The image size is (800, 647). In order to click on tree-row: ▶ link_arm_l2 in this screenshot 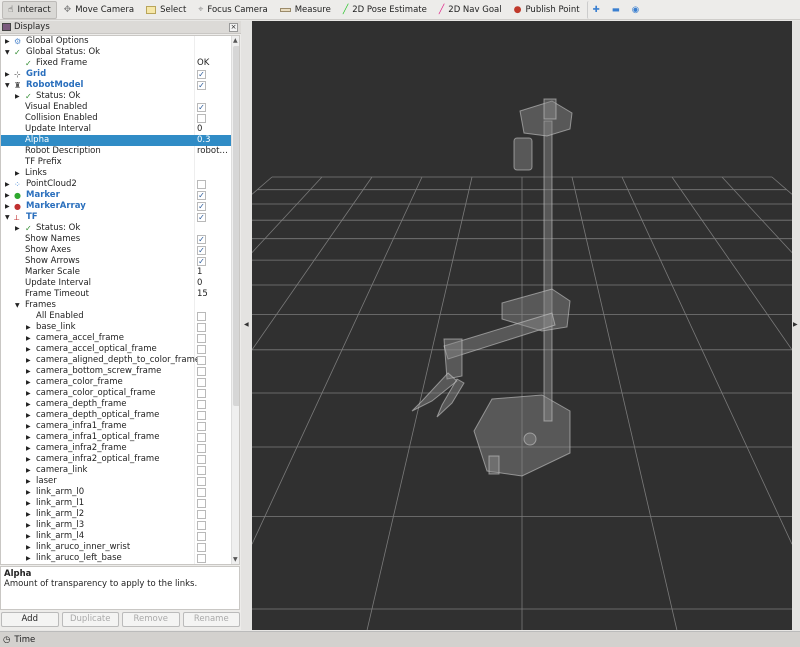, I will do `click(116, 514)`.